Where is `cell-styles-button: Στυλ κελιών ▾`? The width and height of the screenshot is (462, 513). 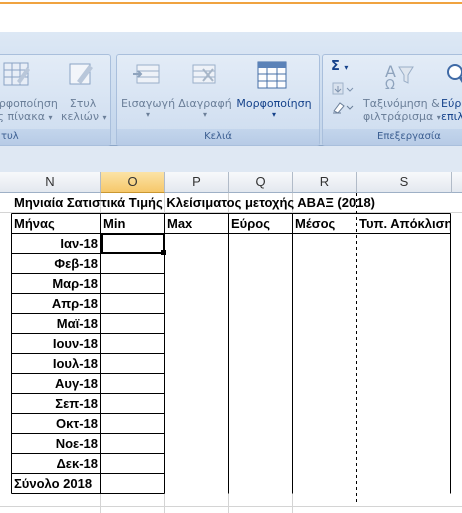 cell-styles-button: Στυλ κελιών ▾ is located at coordinates (84, 110).